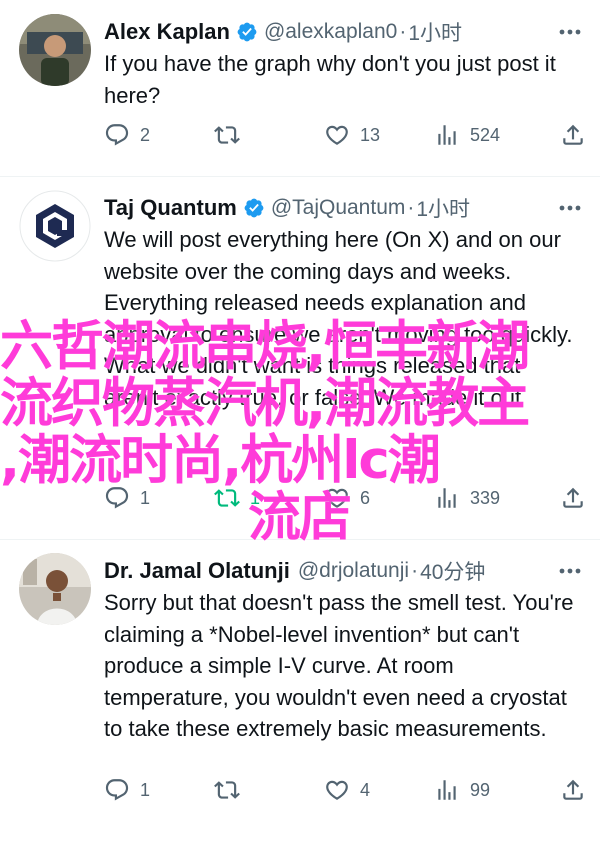 This screenshot has width=600, height=847. What do you see at coordinates (338, 208) in the screenshot?
I see `user-handle: @TajQuantum` at bounding box center [338, 208].